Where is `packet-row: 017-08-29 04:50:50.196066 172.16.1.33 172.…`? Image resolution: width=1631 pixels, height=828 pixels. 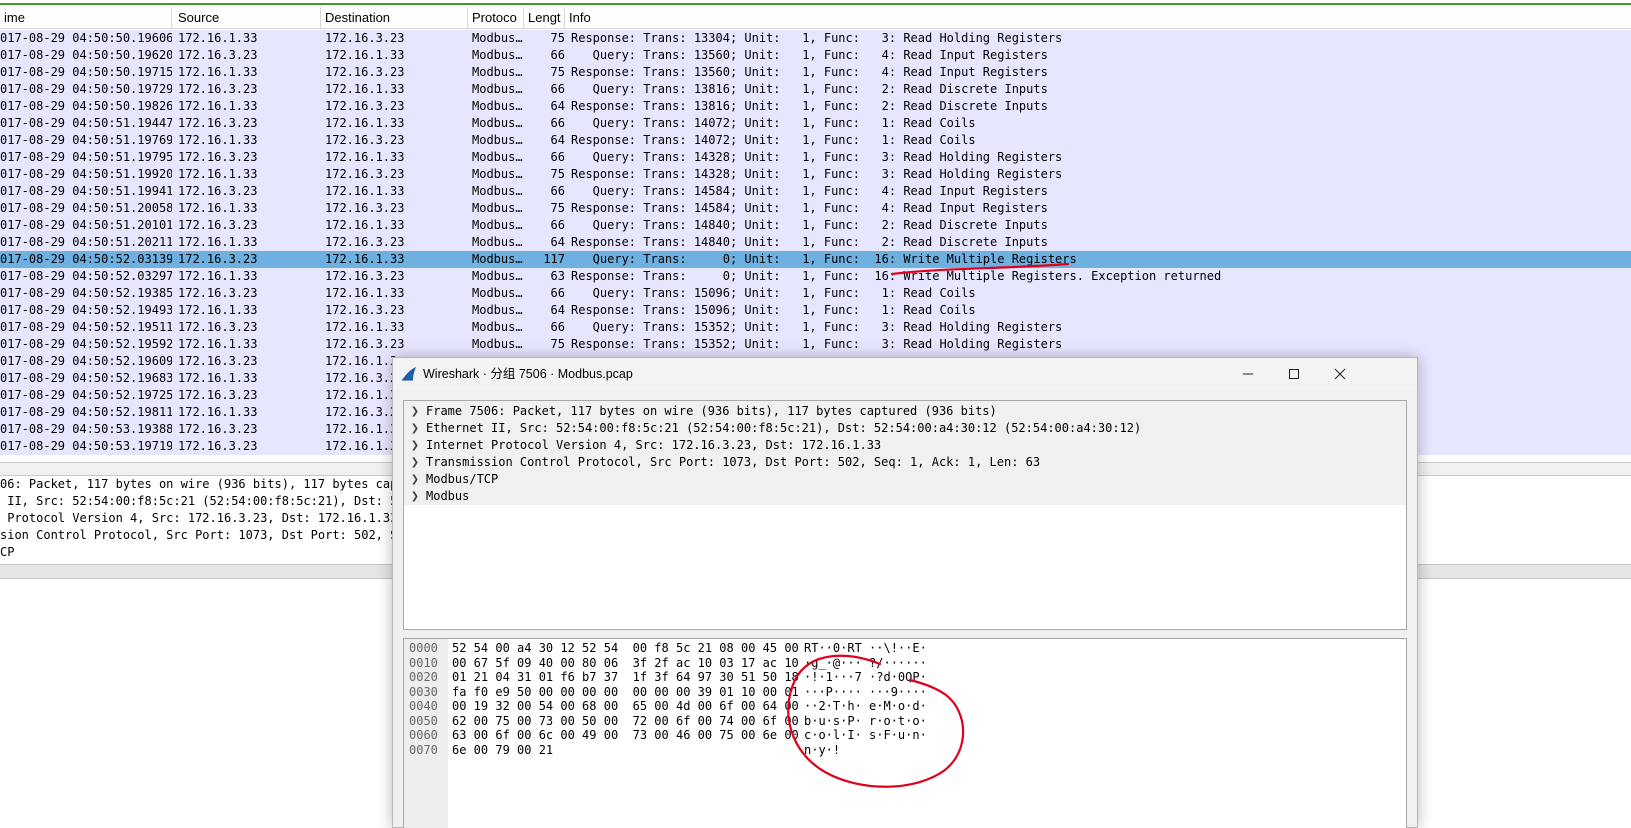 packet-row: 017-08-29 04:50:50.196066 172.16.1.33 172.… is located at coordinates (815, 38).